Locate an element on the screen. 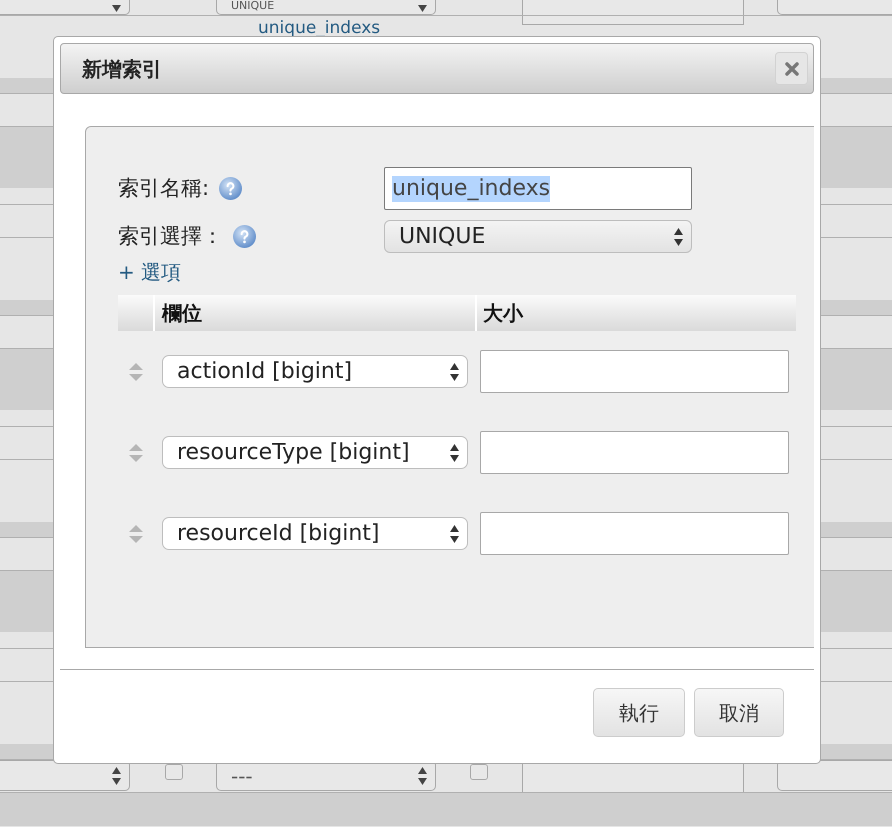 This screenshot has height=827, width=892. text-area is located at coordinates (633, 12).